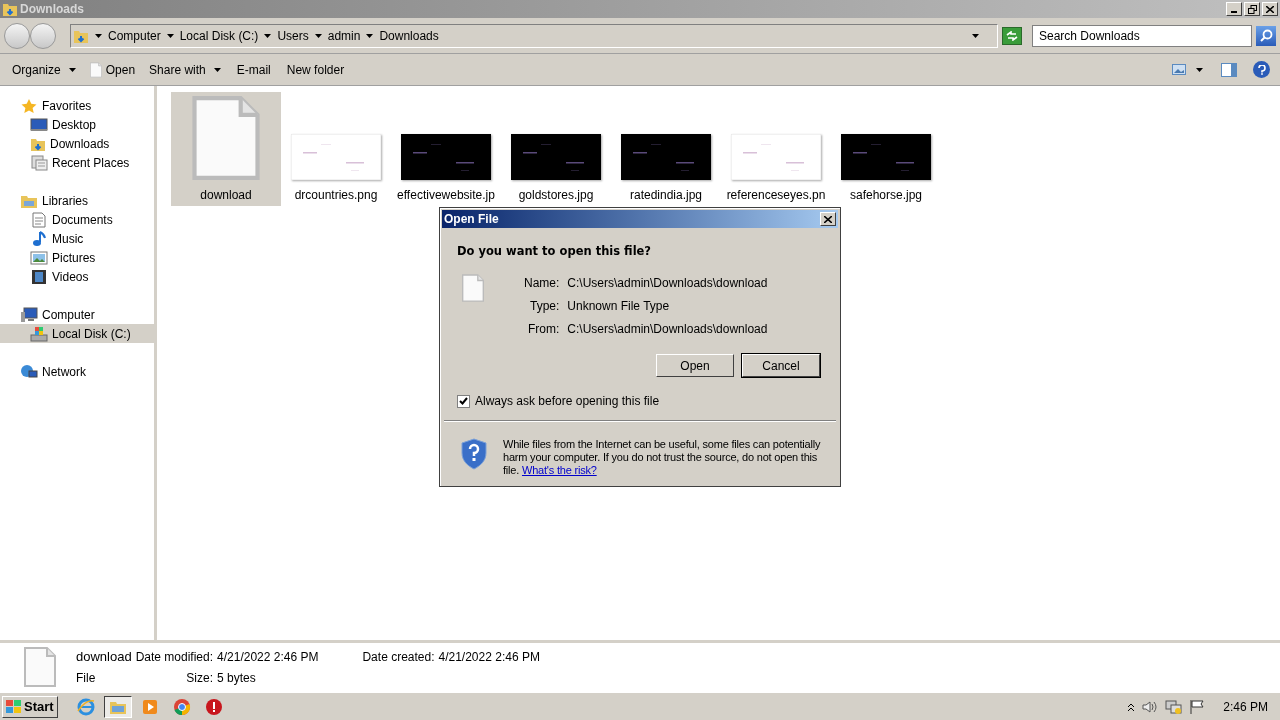  What do you see at coordinates (446, 195) in the screenshot?
I see `file-name: effectivewebsite.jp` at bounding box center [446, 195].